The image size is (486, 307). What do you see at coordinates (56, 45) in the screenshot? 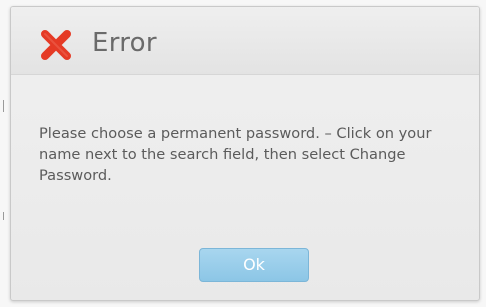
I see `error-x-icon` at bounding box center [56, 45].